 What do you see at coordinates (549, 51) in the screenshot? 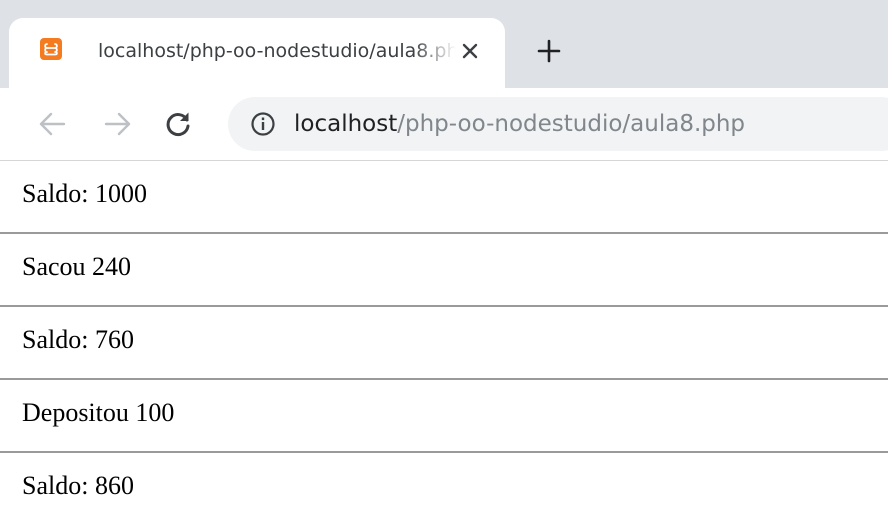
I see `new-tab-plus-icon` at bounding box center [549, 51].